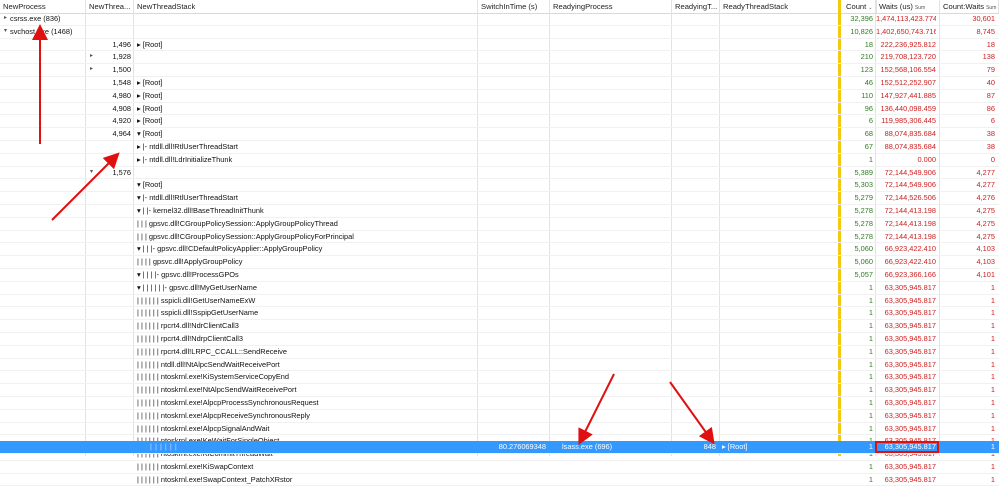  I want to click on arrow-to-readying-thread, so click(692, 413).